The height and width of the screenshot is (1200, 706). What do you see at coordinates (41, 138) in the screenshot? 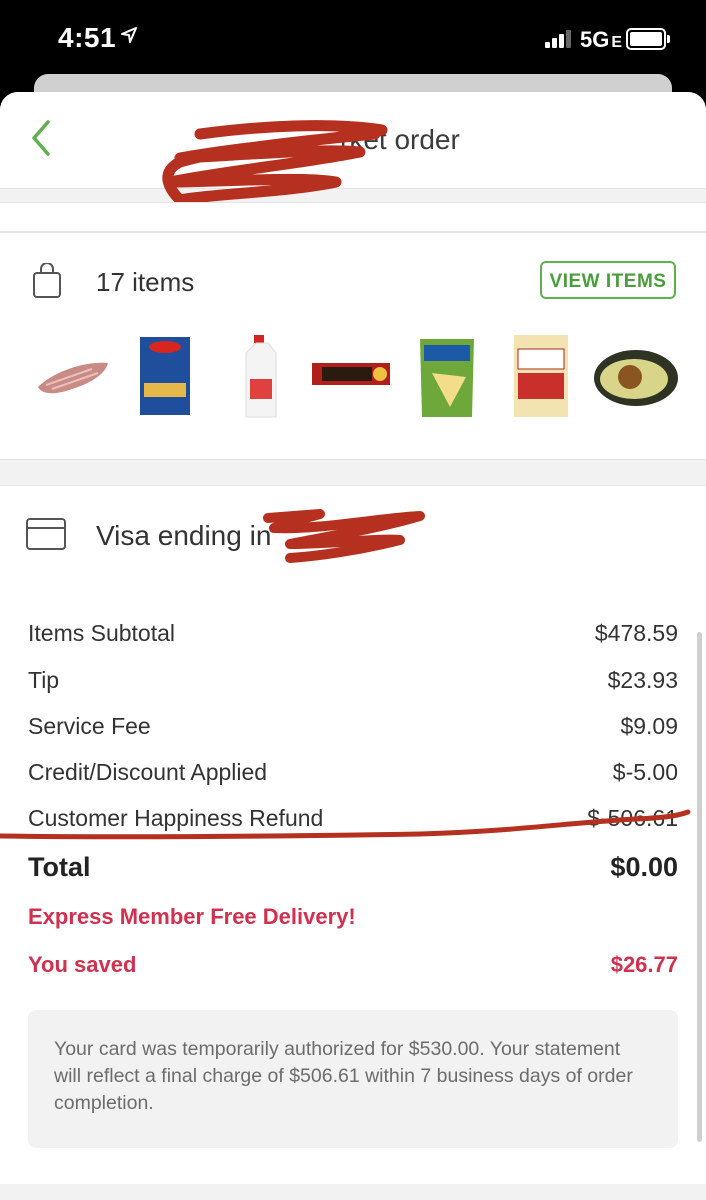
I see `back-chevron-icon` at bounding box center [41, 138].